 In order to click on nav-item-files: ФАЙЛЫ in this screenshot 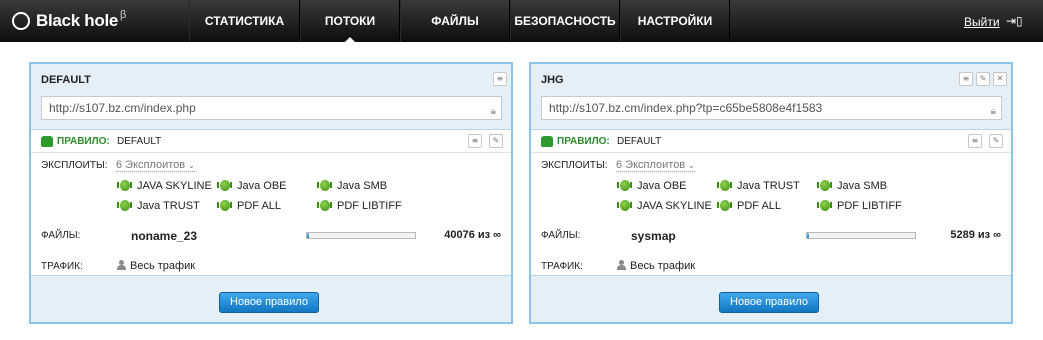, I will do `click(455, 21)`.